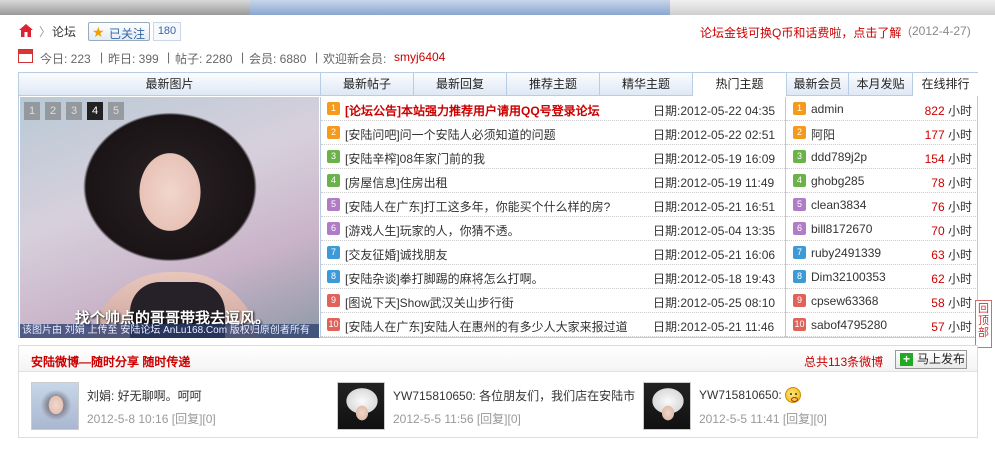  I want to click on slideshow-page-2: 2, so click(53, 111).